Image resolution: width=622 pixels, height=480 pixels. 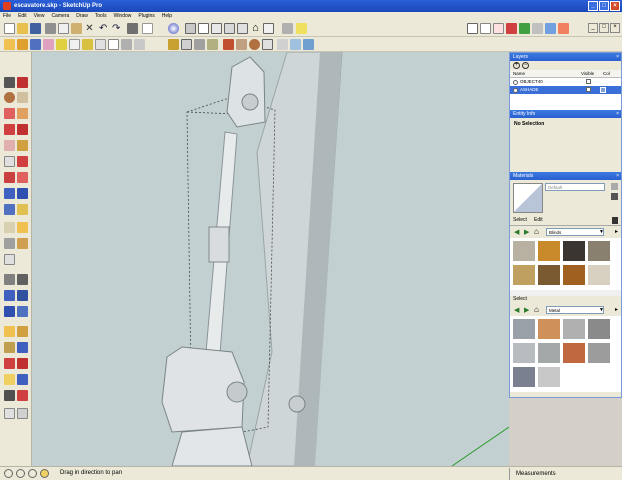 I want to click on active-layer-radio, so click(x=515, y=82).